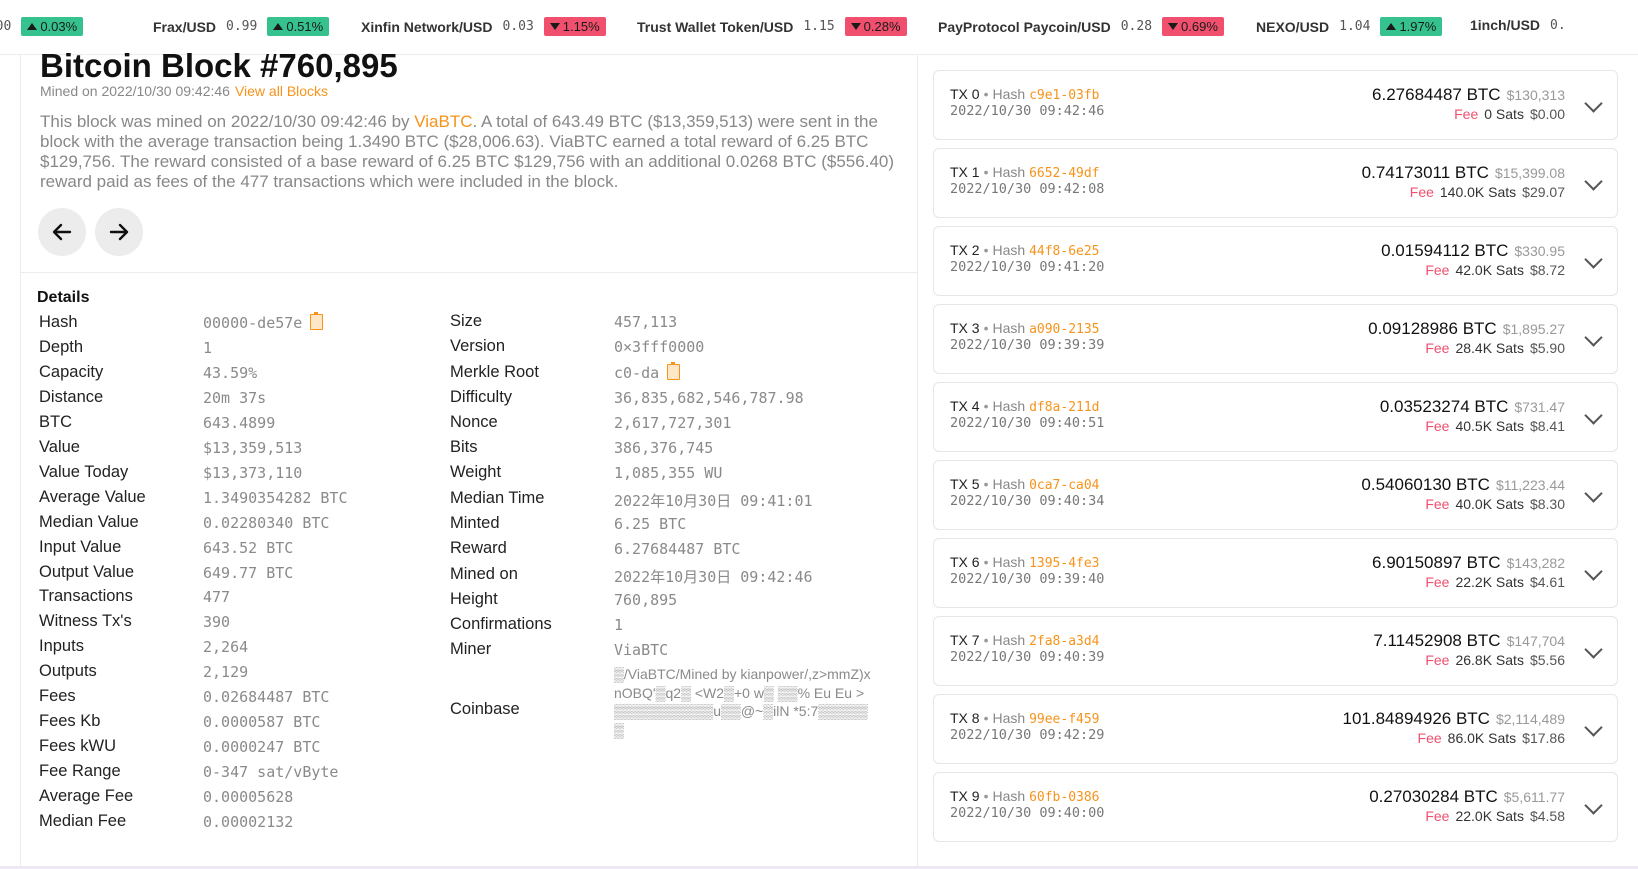 The image size is (1638, 869). What do you see at coordinates (672, 423) in the screenshot?
I see `detail-value: 2,617,727,301` at bounding box center [672, 423].